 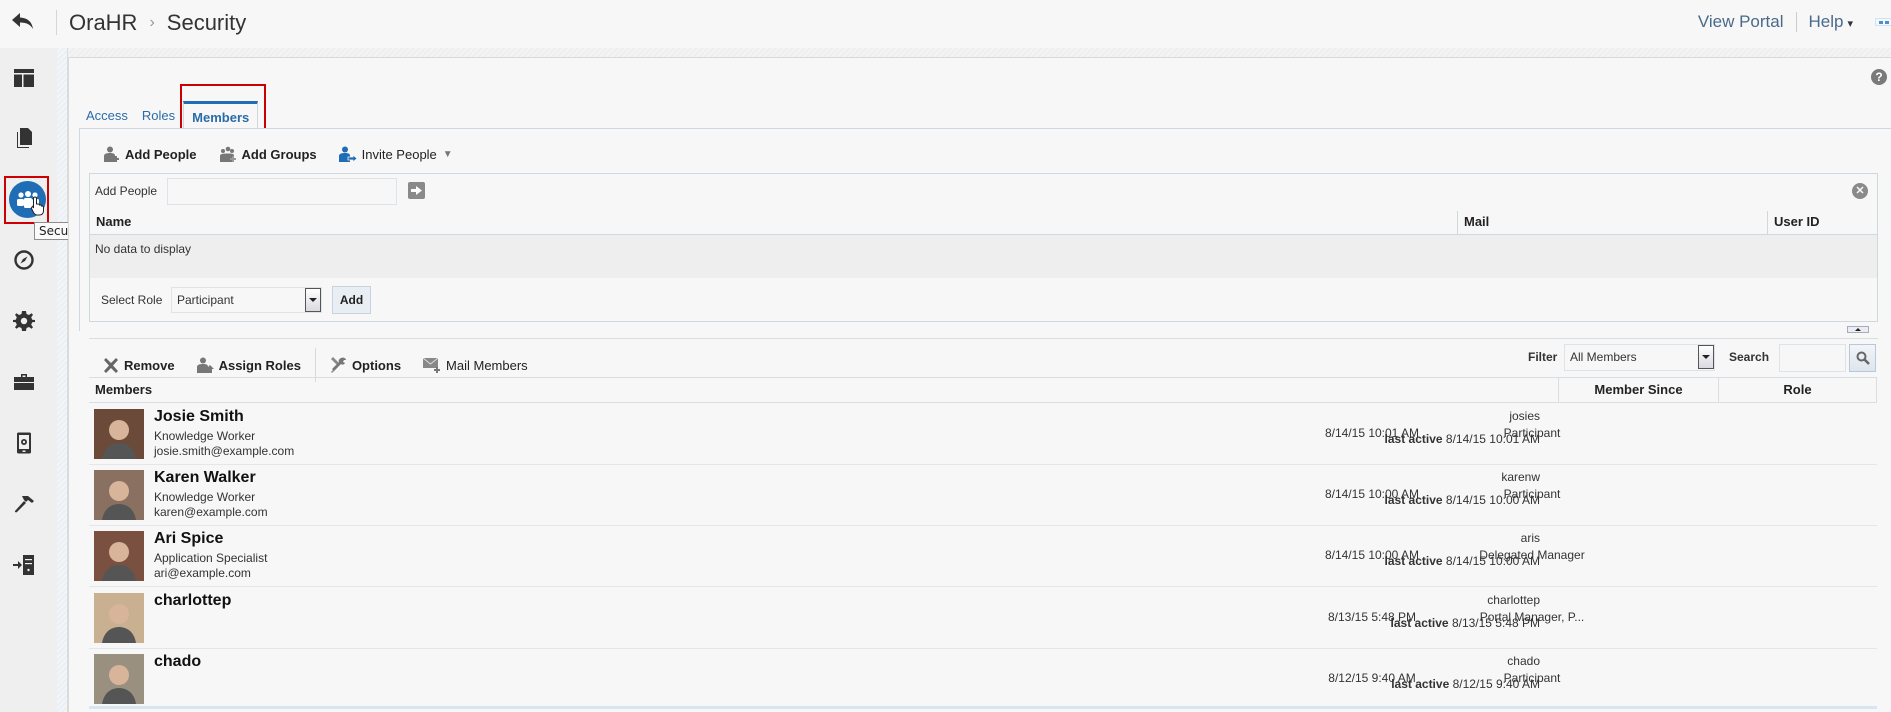 What do you see at coordinates (259, 365) in the screenshot?
I see `assign-roles-label: Assign Roles` at bounding box center [259, 365].